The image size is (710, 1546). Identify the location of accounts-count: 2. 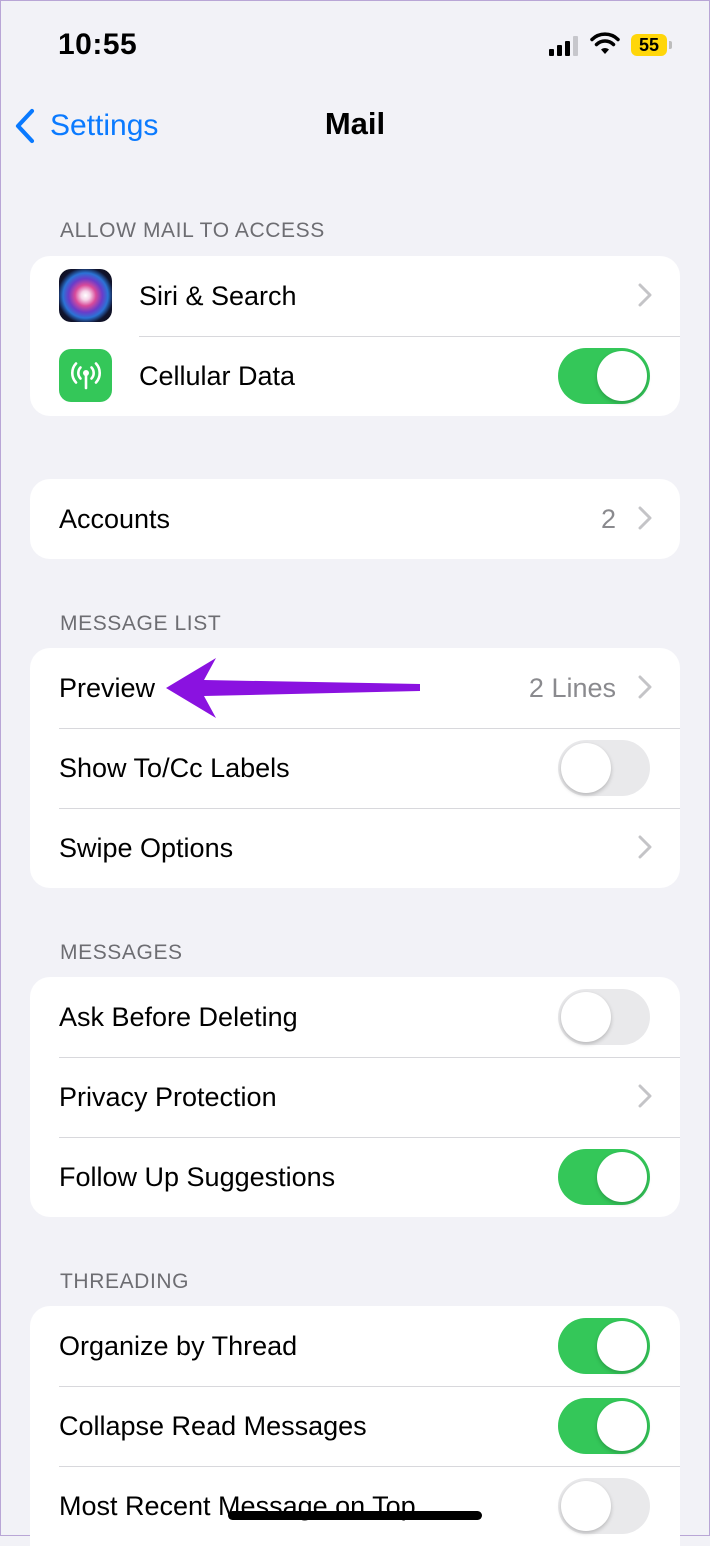
(608, 518).